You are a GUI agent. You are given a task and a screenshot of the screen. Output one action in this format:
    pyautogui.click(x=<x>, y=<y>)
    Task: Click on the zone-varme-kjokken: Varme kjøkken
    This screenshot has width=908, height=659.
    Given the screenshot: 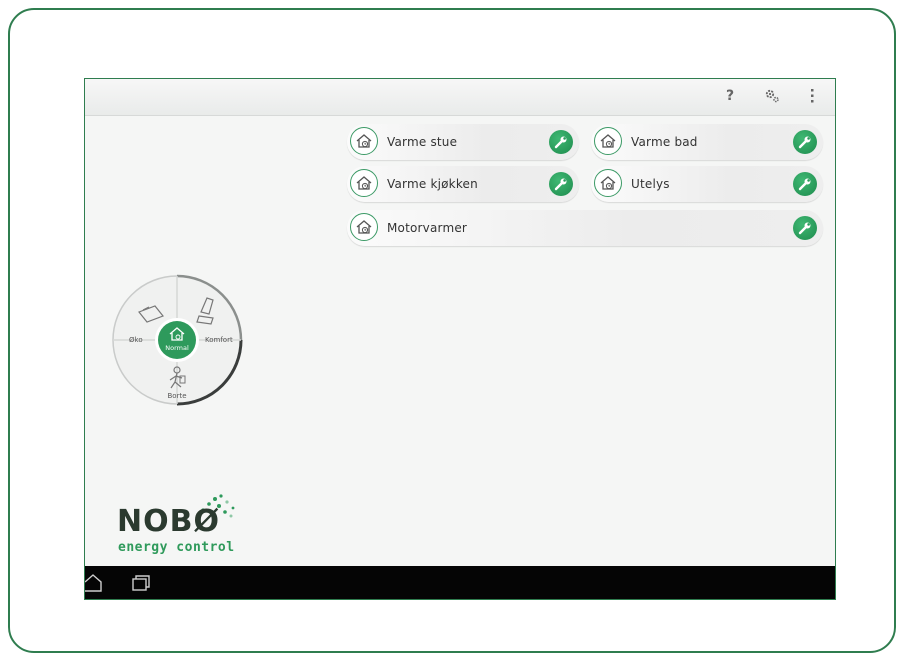 What is the action you would take?
    pyautogui.click(x=463, y=184)
    